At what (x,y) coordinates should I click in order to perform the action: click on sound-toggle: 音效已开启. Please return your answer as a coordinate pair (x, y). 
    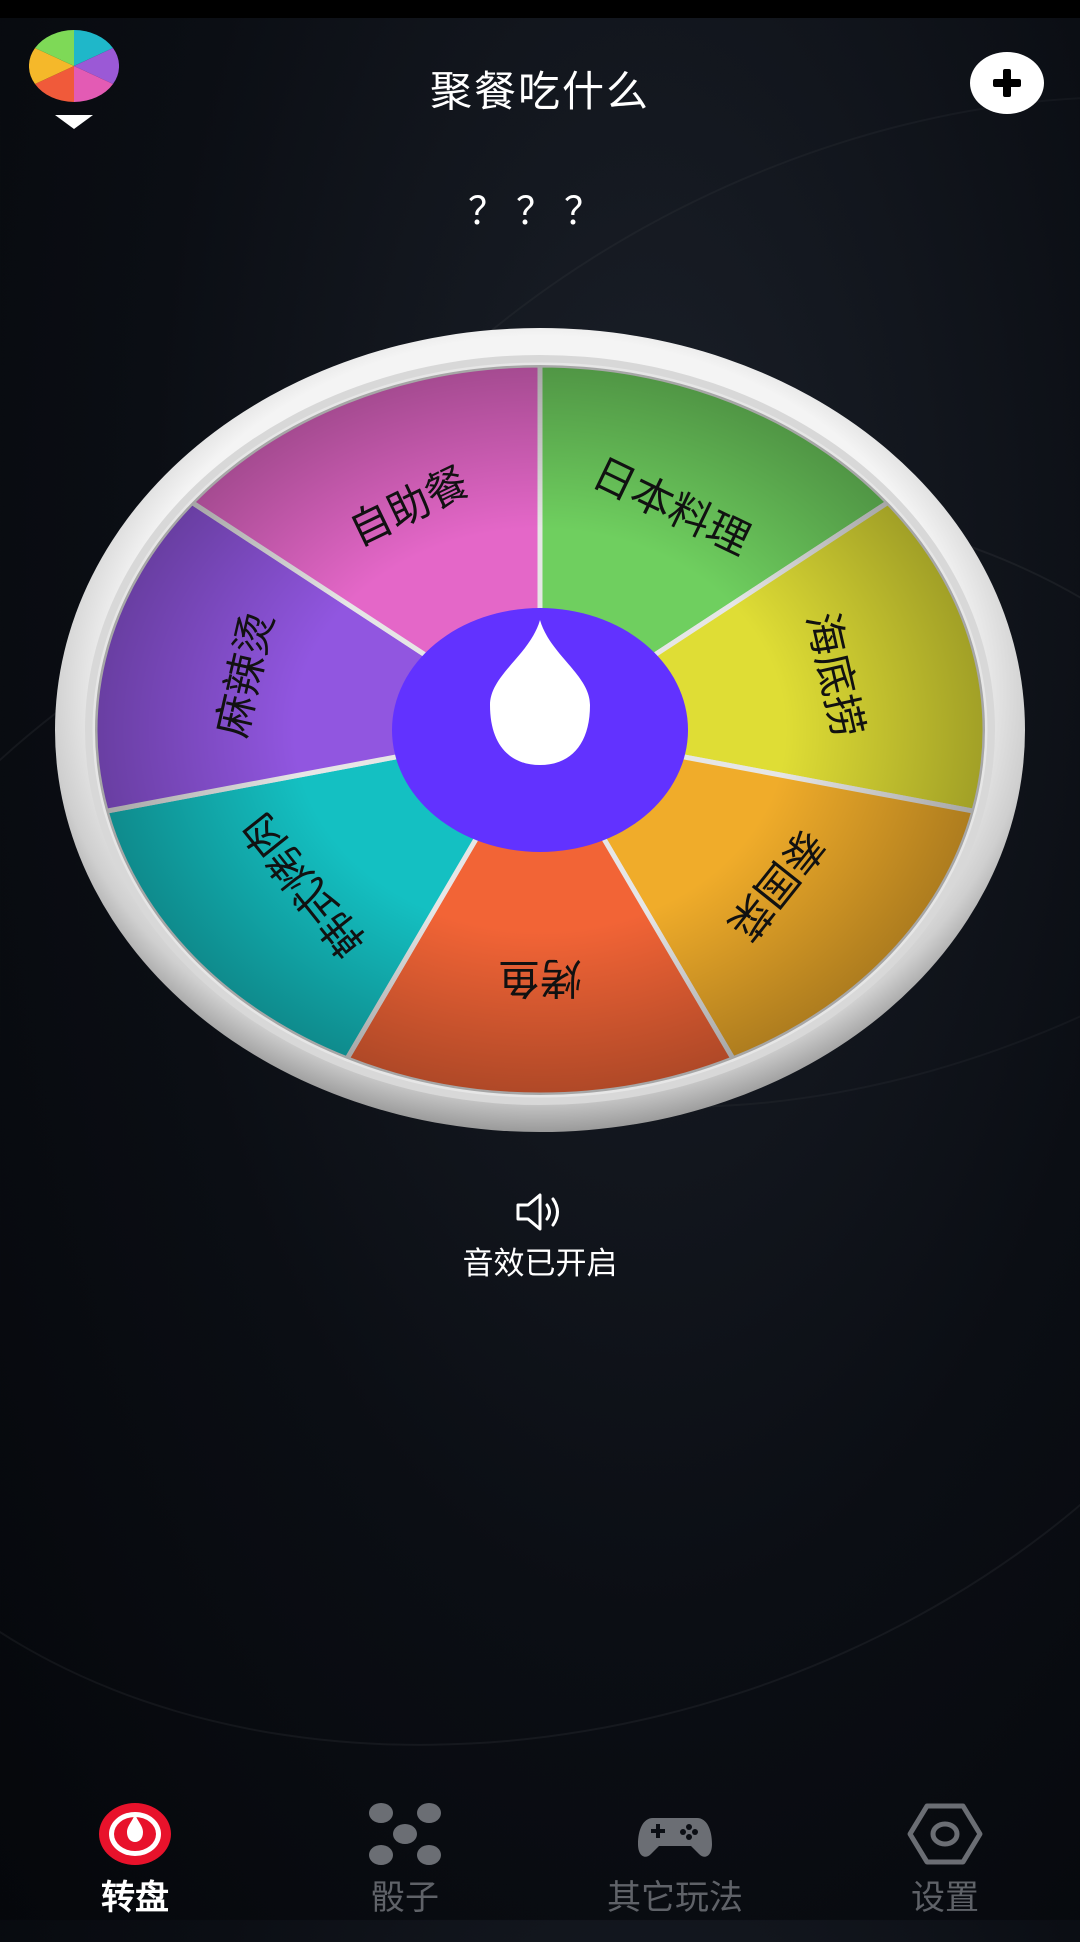
    Looking at the image, I should click on (540, 1237).